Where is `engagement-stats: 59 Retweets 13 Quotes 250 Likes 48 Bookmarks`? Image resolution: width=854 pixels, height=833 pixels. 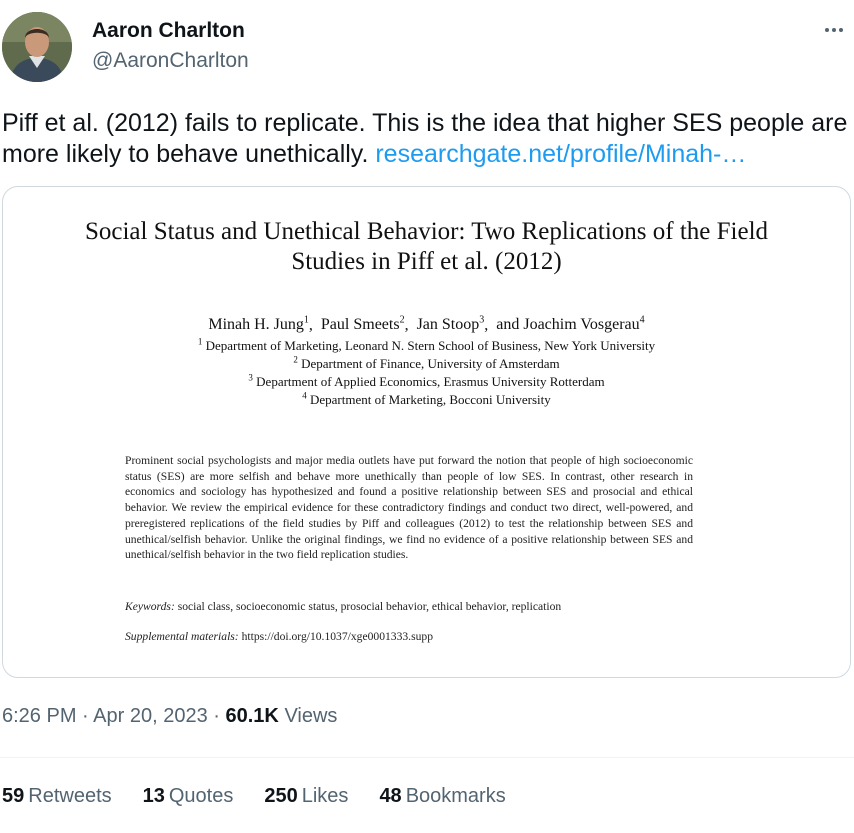 engagement-stats: 59 Retweets 13 Quotes 250 Likes 48 Bookmarks is located at coordinates (269, 796).